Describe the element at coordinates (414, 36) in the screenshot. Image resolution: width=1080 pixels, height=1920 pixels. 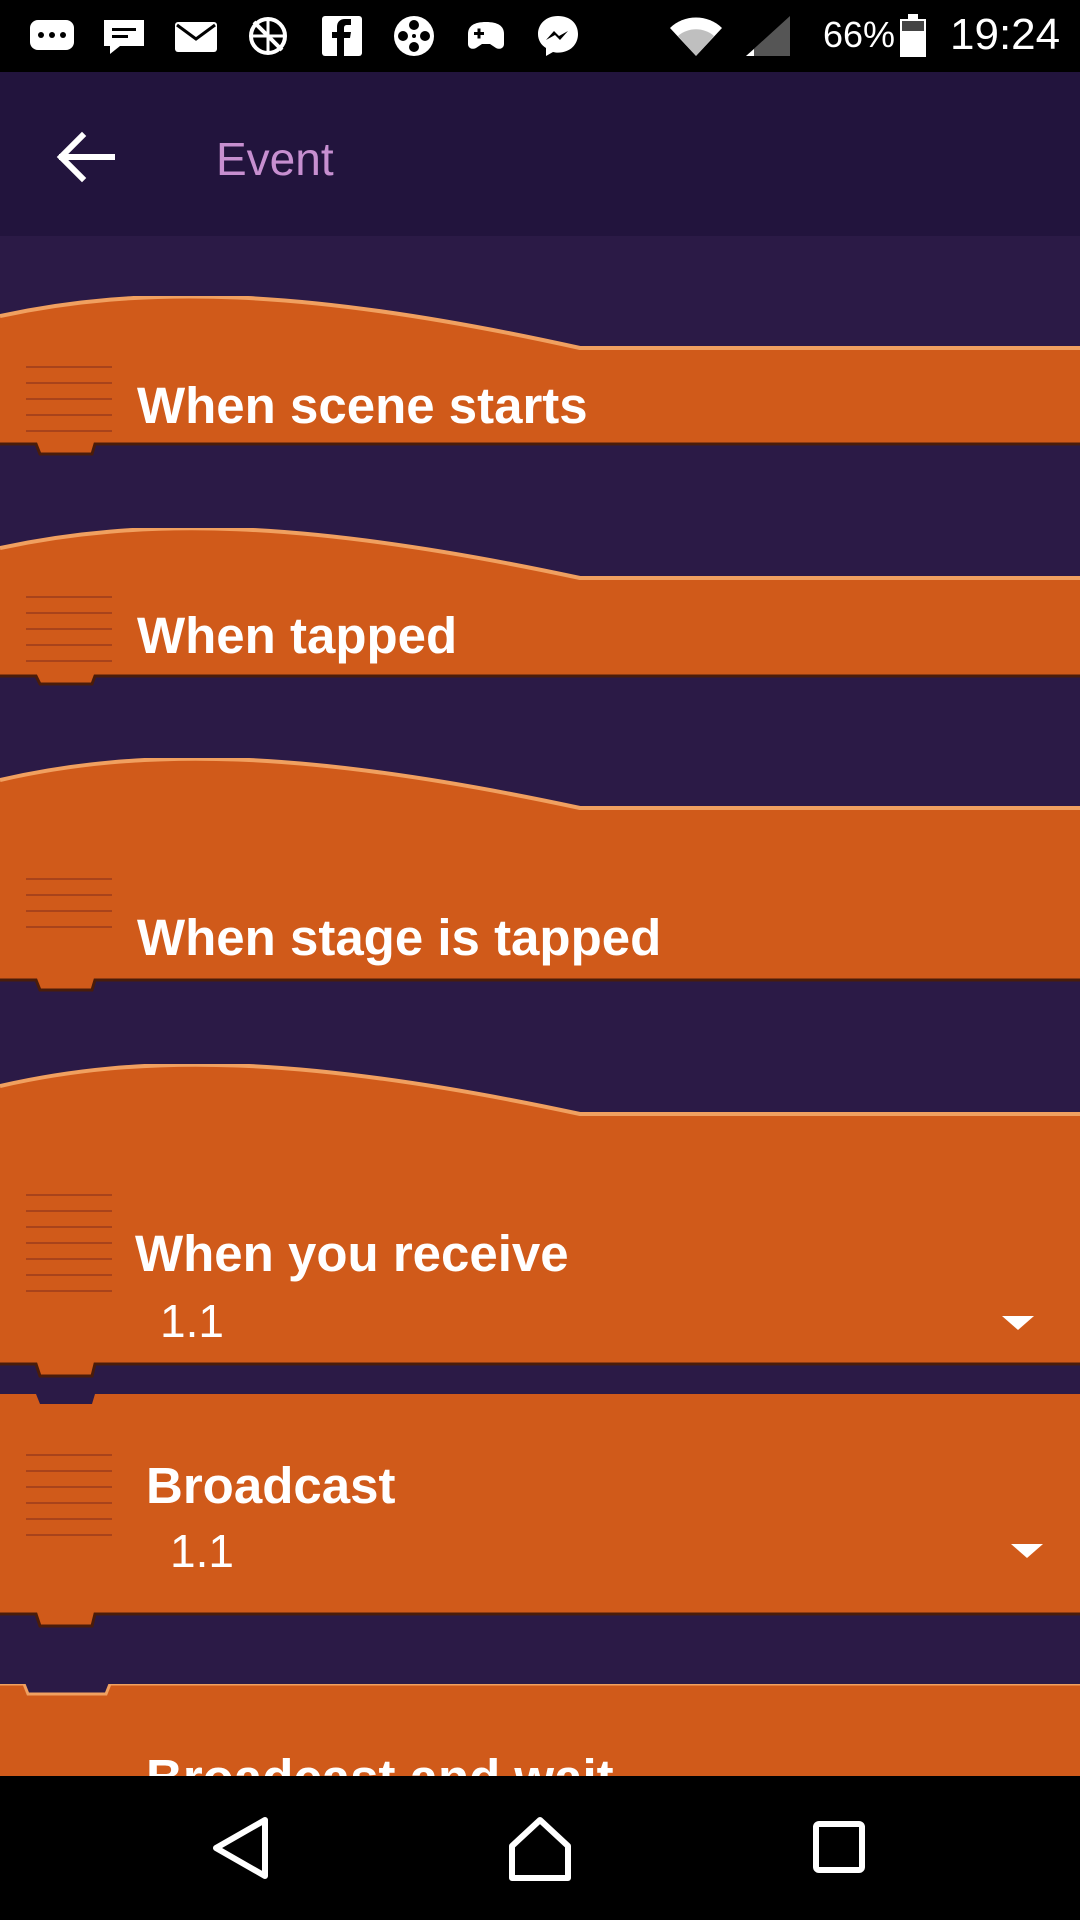
I see `film-reel-icon` at that location.